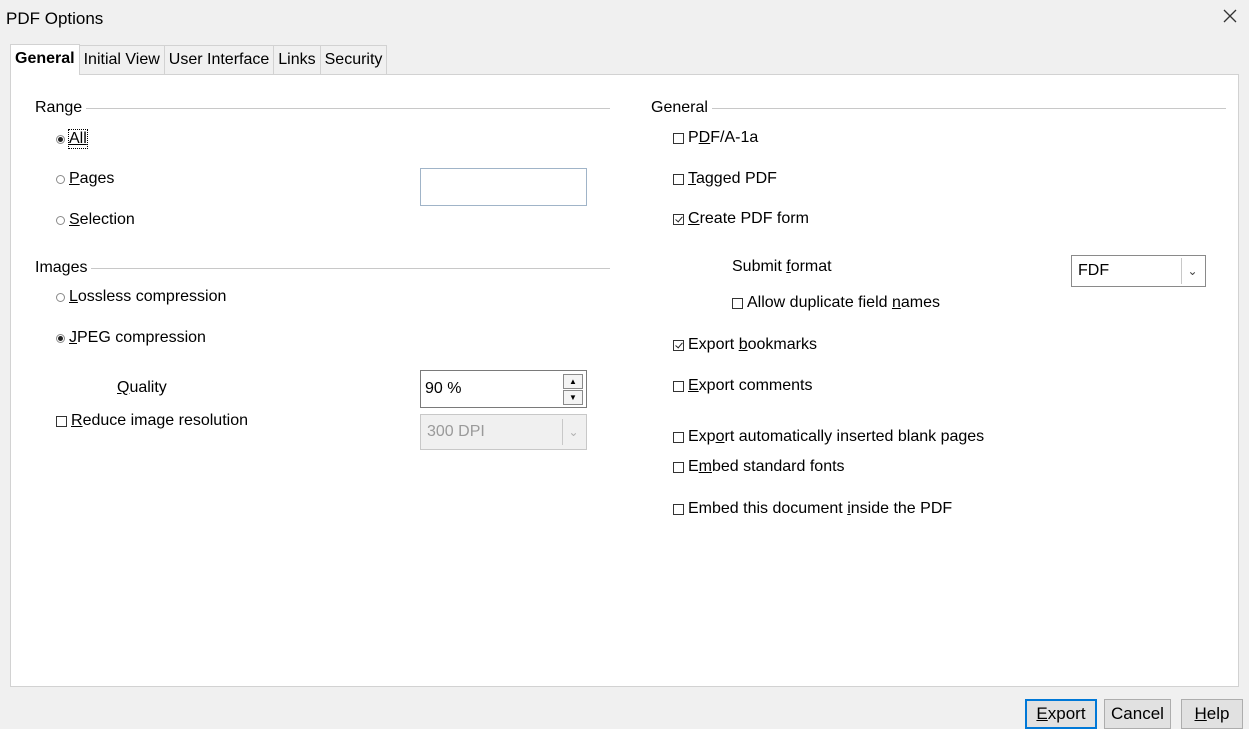  I want to click on reduce-resolution-checkbox: Reduce image resolution, so click(152, 421).